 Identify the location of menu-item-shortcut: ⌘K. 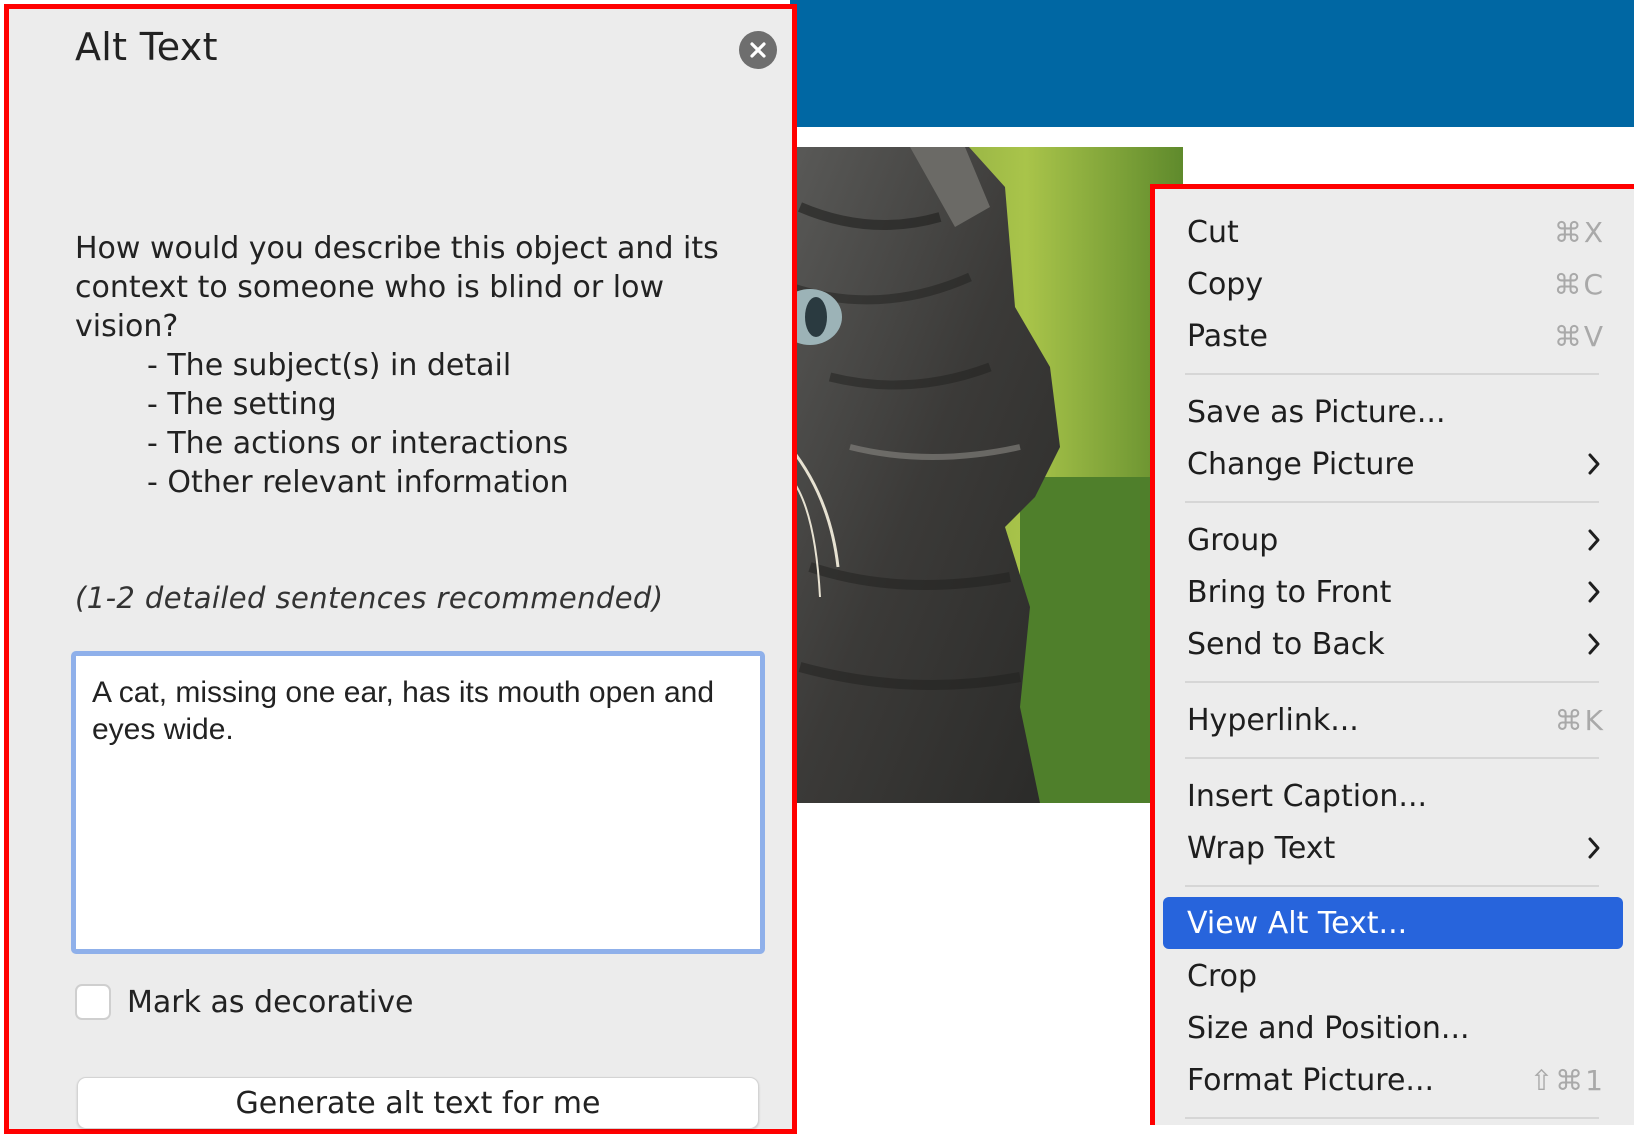
(1579, 720).